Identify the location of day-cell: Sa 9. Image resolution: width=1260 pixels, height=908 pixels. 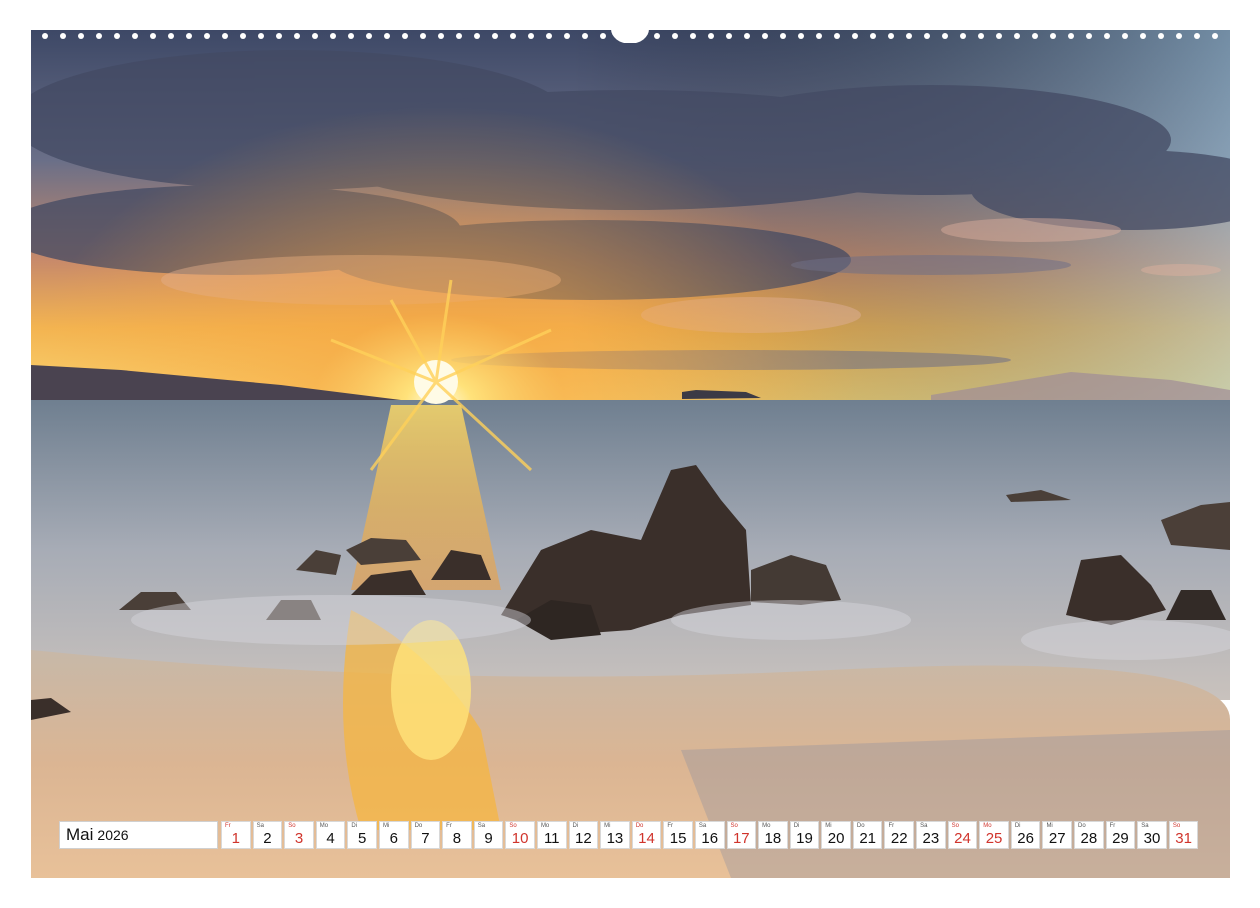
(488, 835).